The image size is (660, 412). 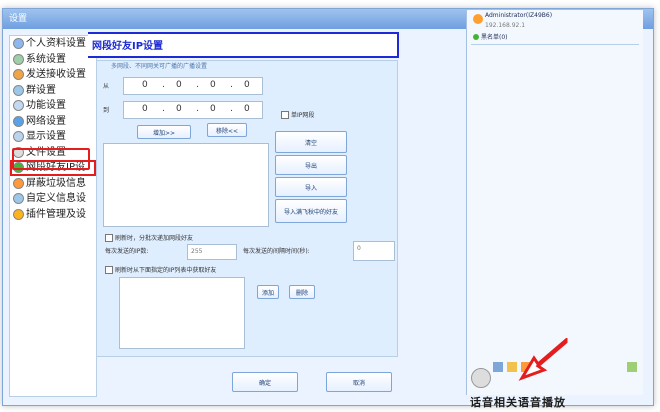 I want to click on page-title: 网段好友IP设置, so click(x=128, y=46).